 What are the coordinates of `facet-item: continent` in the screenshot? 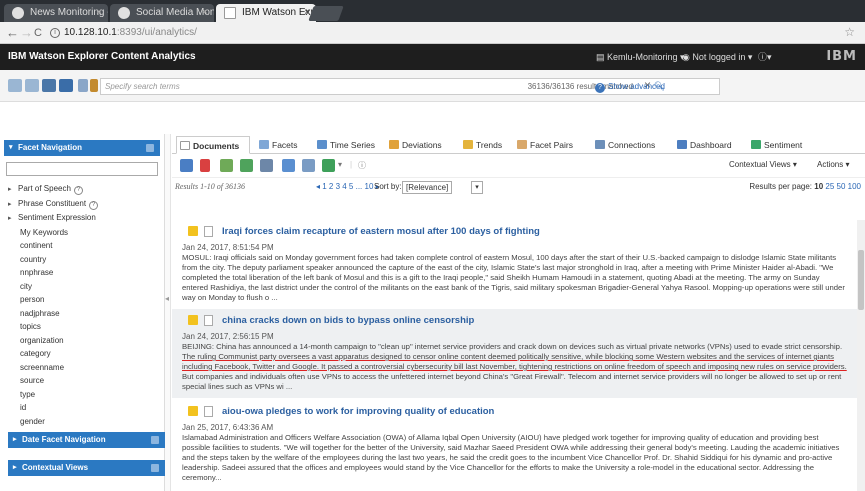 It's located at (82, 246).